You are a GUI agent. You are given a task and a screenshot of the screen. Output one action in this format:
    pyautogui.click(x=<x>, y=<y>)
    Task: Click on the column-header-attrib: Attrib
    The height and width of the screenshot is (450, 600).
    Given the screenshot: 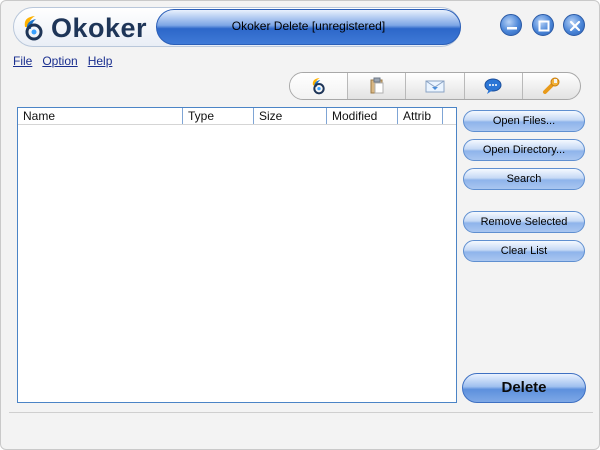 What is the action you would take?
    pyautogui.click(x=420, y=116)
    